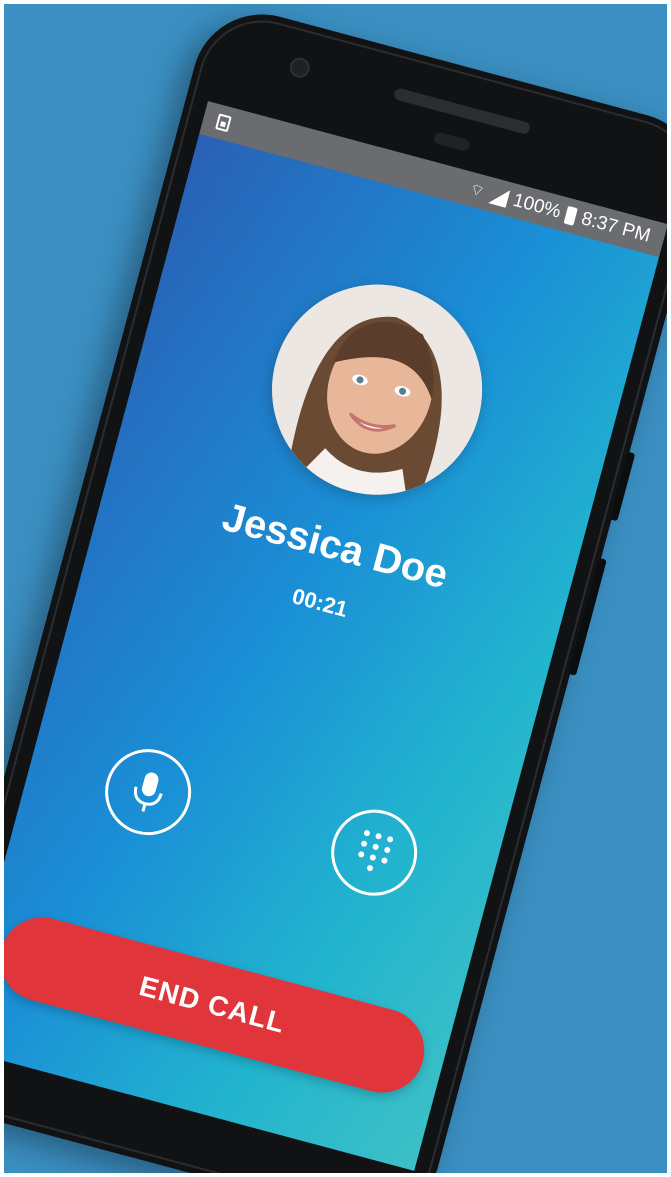  Describe the element at coordinates (477, 191) in the screenshot. I see `wifi-icon: ⌔` at that location.